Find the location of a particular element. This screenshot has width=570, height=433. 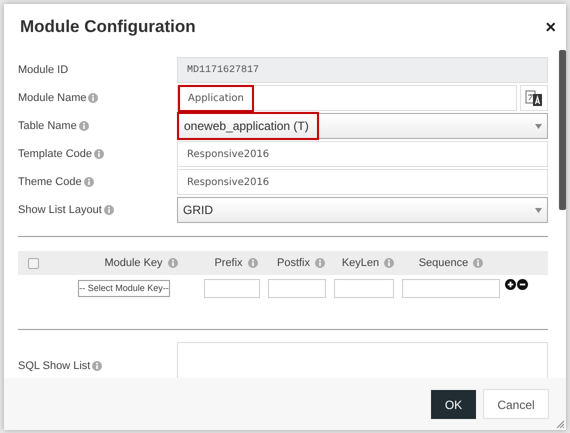

resize-grip-icon is located at coordinates (560, 424).